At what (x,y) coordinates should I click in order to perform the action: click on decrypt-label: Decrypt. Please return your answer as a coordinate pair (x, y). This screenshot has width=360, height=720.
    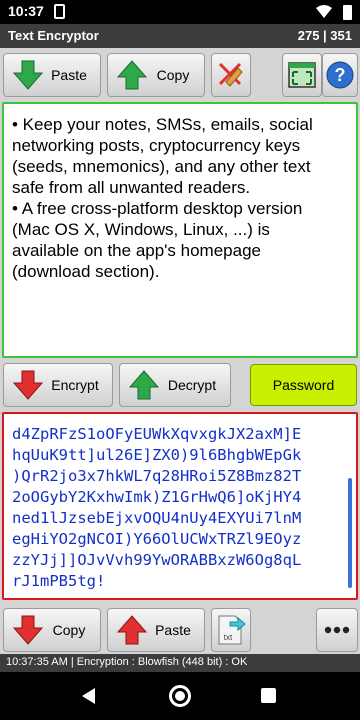
    Looking at the image, I should click on (192, 385).